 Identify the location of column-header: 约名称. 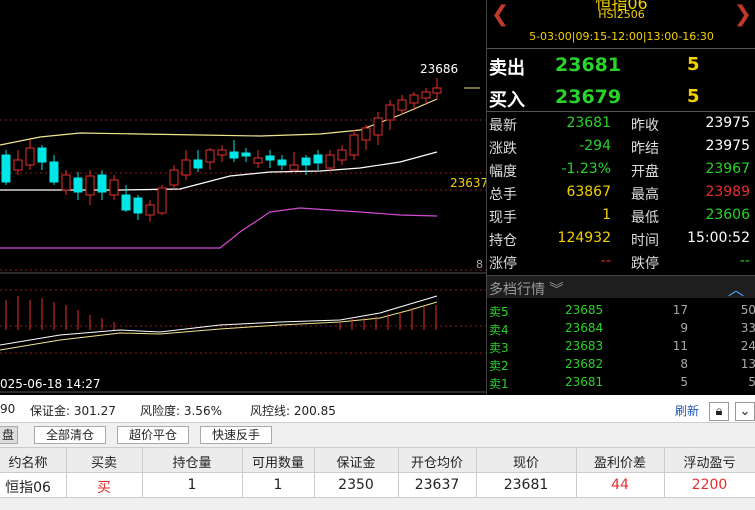
(33, 461).